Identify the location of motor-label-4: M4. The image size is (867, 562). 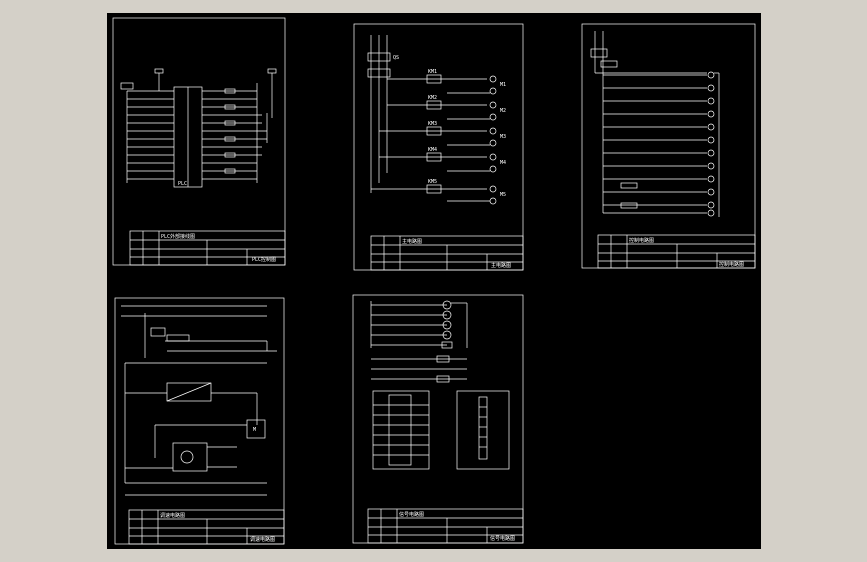
(503, 163).